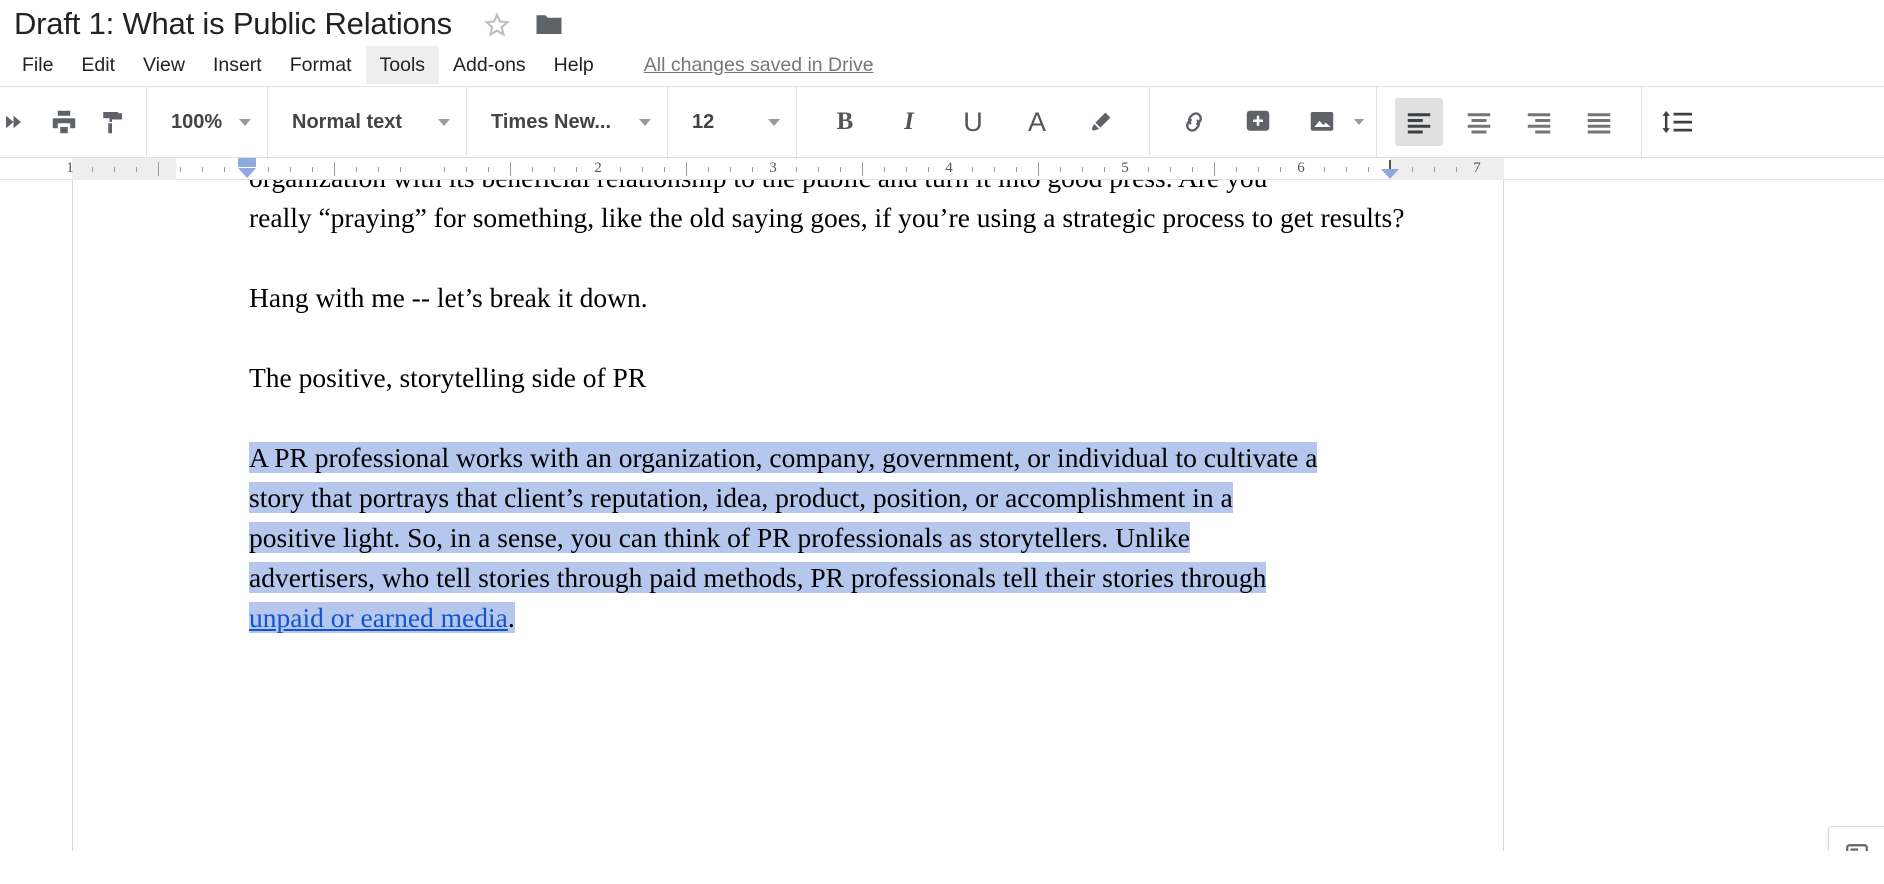 This screenshot has width=1884, height=884. What do you see at coordinates (197, 121) in the screenshot?
I see `zoom-value: 100%` at bounding box center [197, 121].